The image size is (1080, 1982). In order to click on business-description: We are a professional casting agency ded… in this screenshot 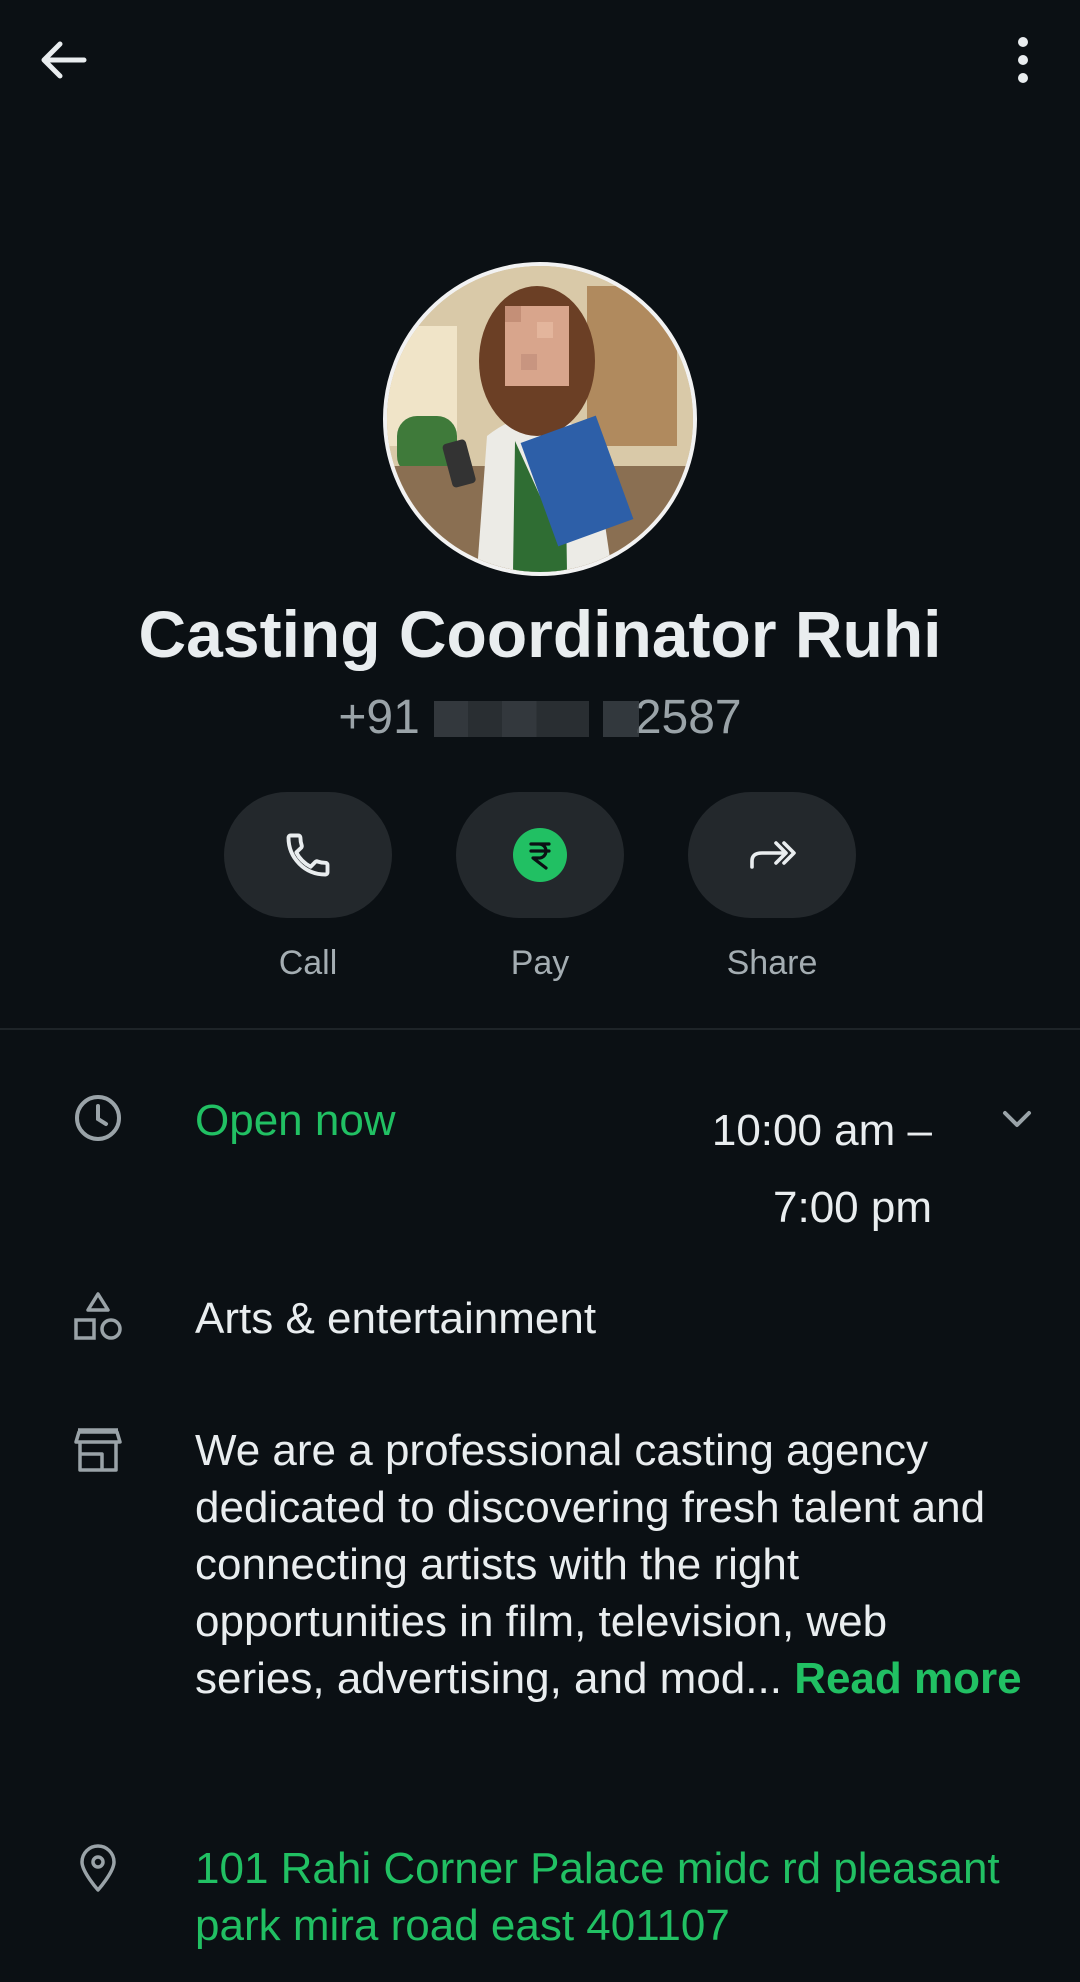, I will do `click(610, 1564)`.